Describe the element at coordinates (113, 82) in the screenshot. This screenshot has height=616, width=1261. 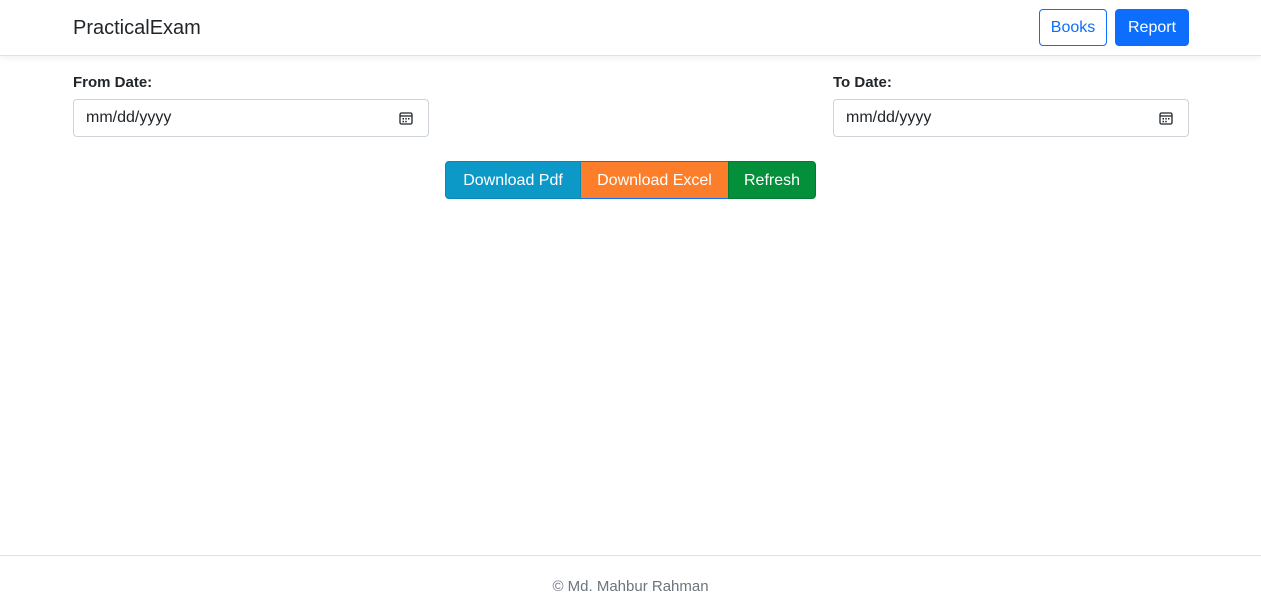
I see `from-date-label: From Date:` at that location.